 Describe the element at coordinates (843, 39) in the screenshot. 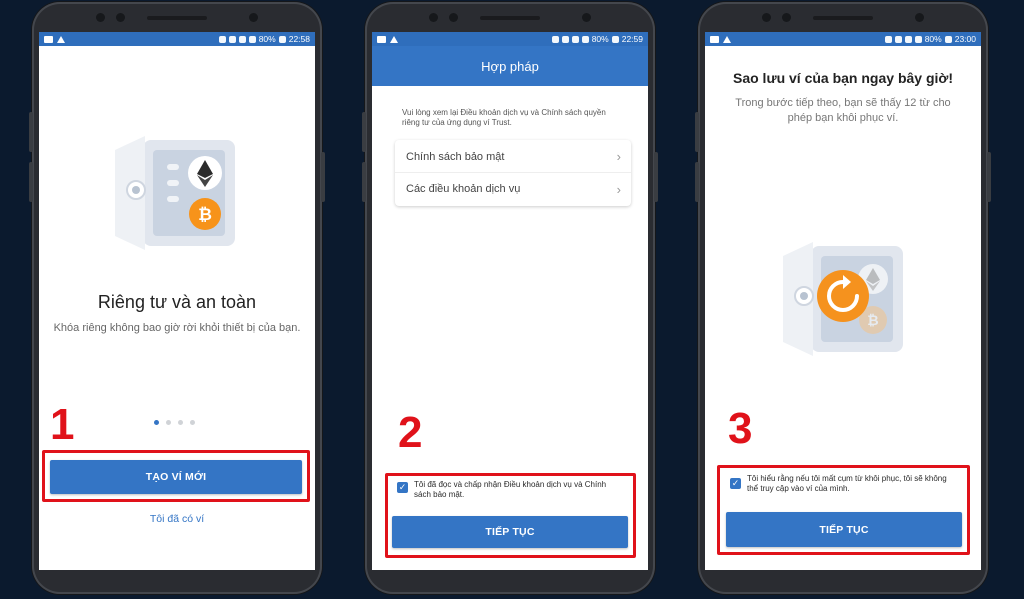

I see `status-bar: 80% 23:00` at that location.